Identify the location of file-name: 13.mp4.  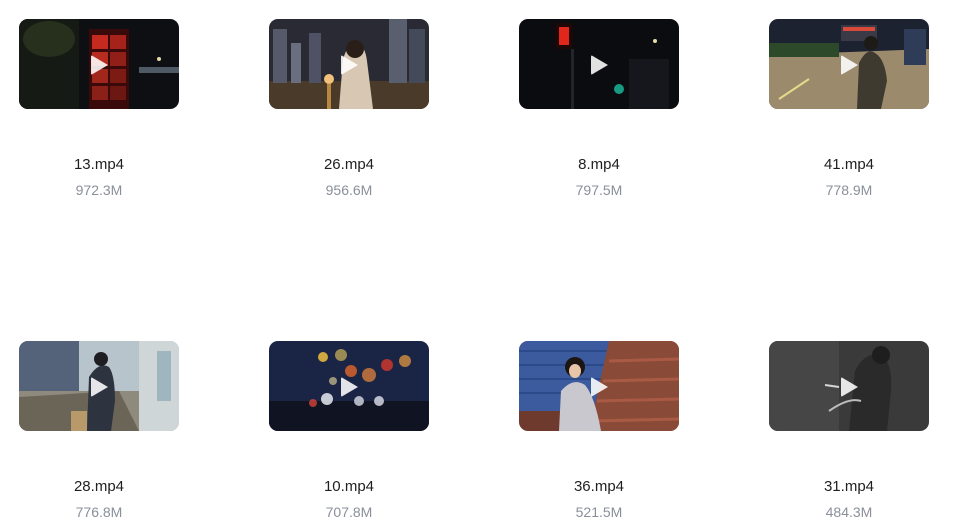
(99, 165).